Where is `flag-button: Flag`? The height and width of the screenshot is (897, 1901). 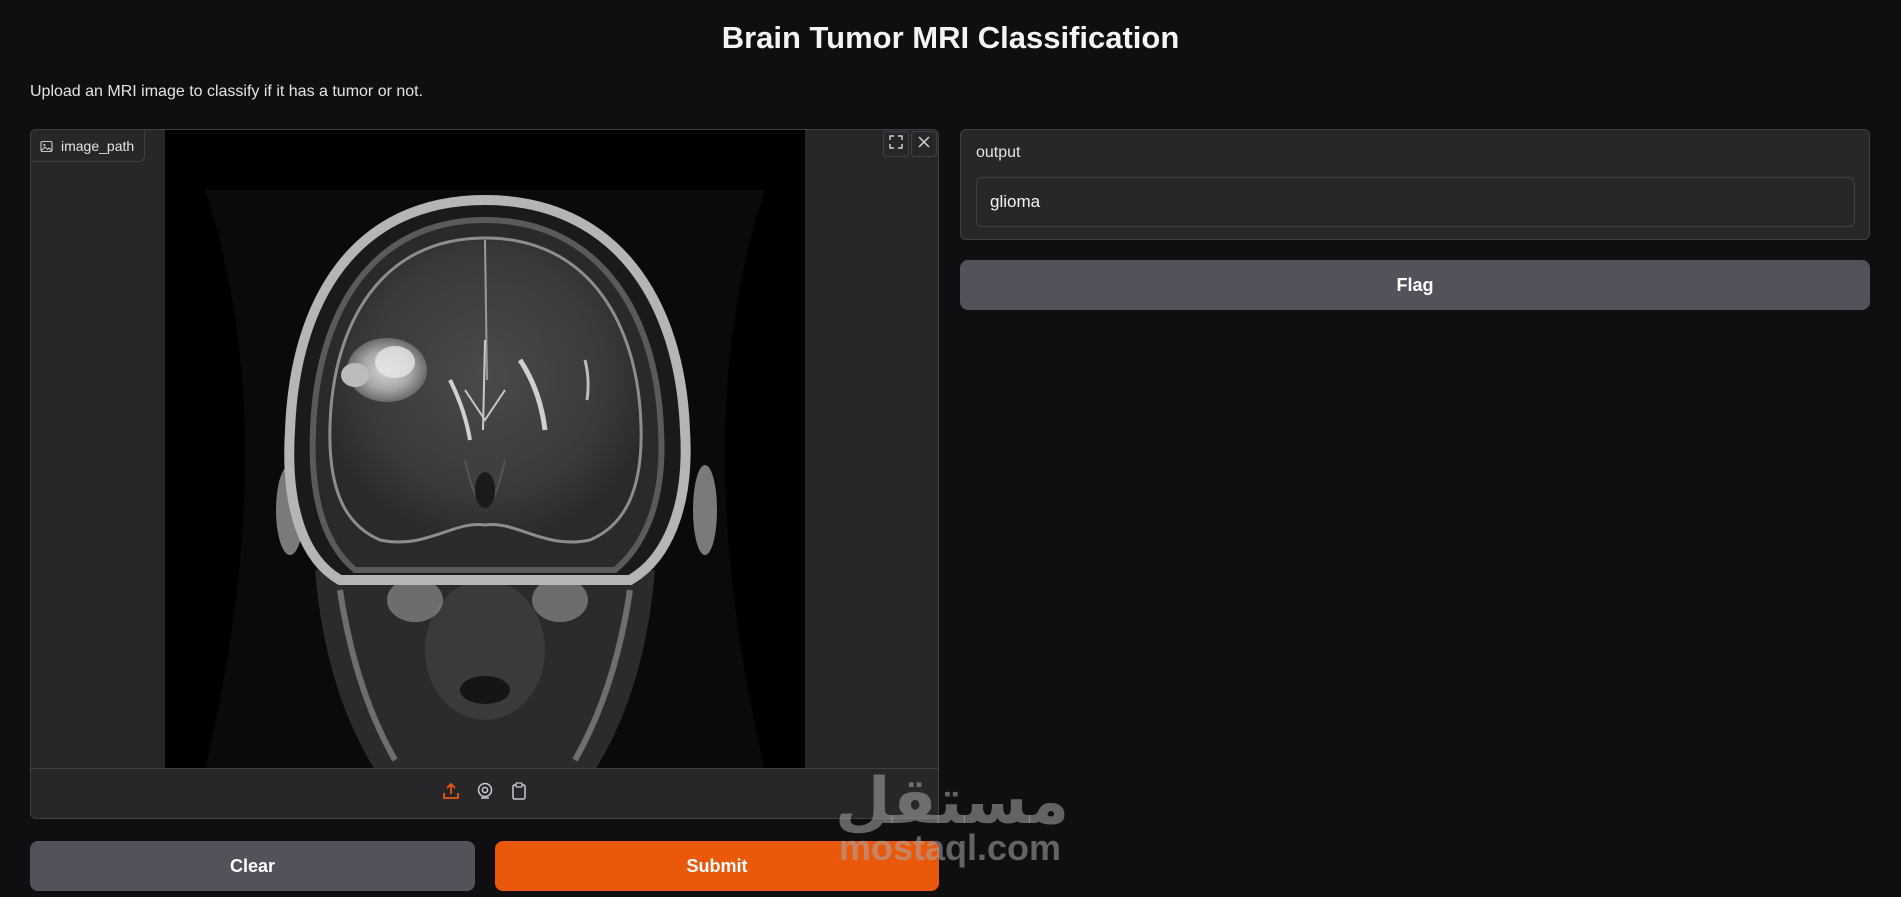
flag-button: Flag is located at coordinates (1415, 285).